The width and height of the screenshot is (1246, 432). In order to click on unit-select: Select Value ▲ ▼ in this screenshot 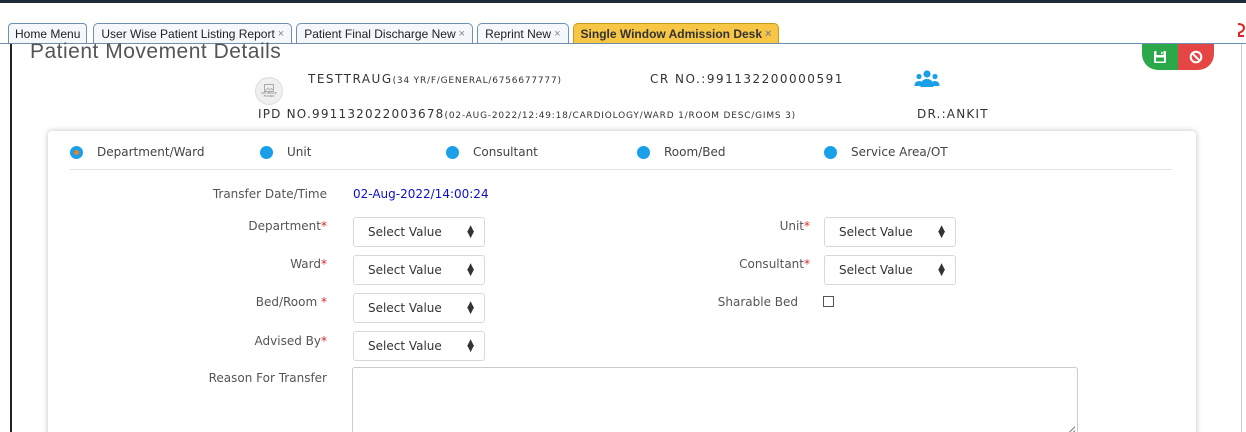, I will do `click(890, 232)`.